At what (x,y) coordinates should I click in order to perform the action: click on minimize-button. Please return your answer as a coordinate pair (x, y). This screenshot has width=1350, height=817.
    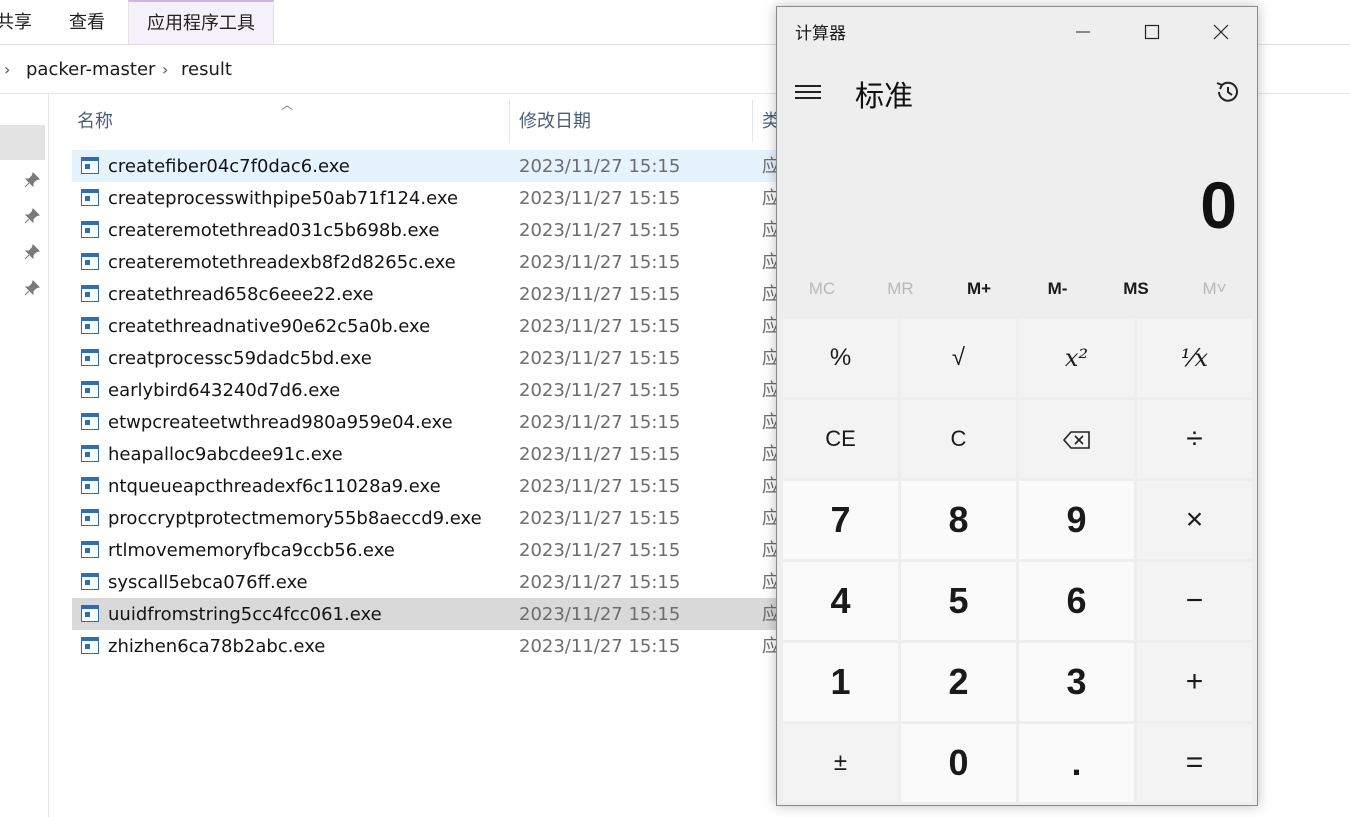
    Looking at the image, I should click on (1083, 32).